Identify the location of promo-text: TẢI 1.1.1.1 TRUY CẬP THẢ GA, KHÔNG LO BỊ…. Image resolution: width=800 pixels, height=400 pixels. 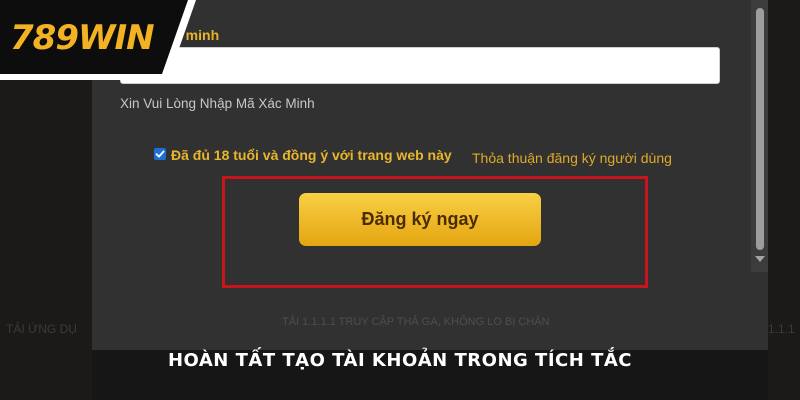
(416, 322).